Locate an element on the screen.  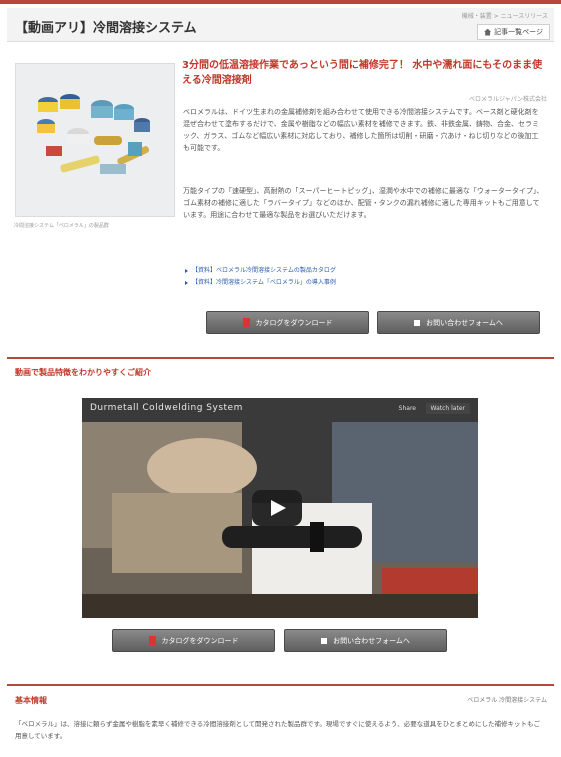
video-section-title: 動画で製品特徴をわかりやすくご紹介 is located at coordinates (83, 372).